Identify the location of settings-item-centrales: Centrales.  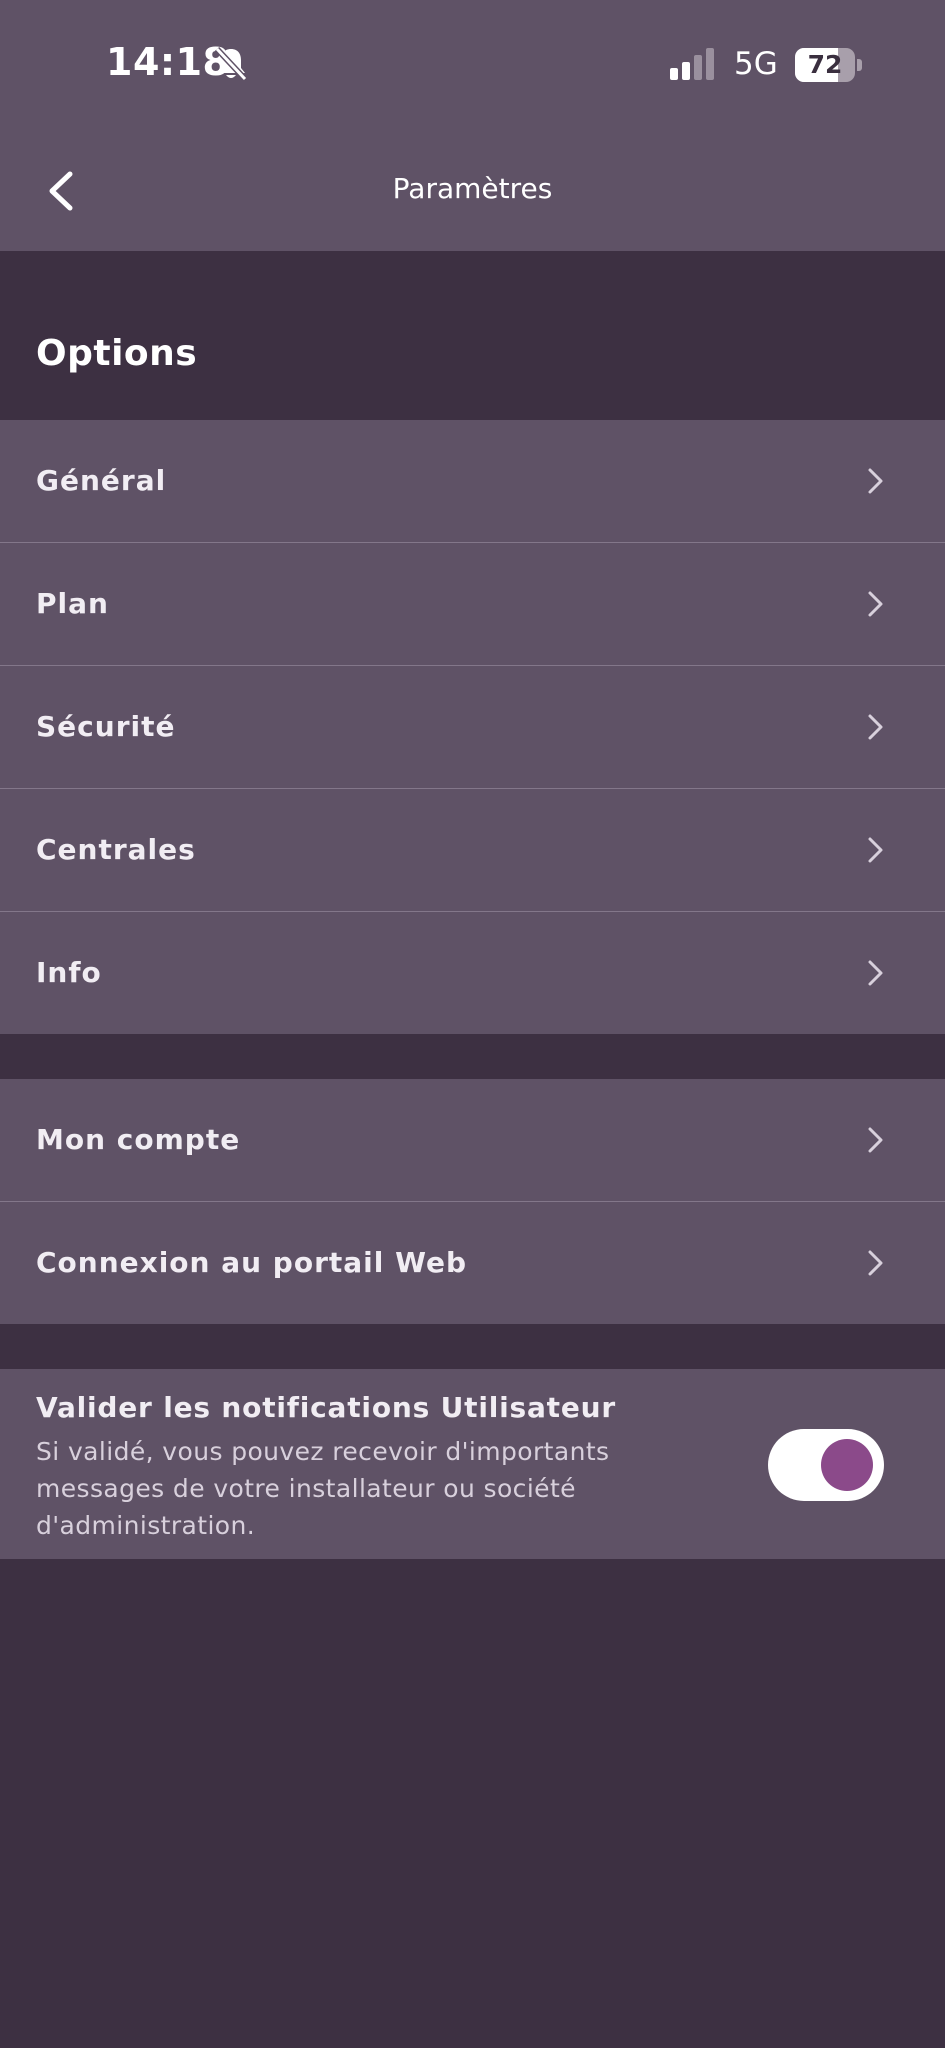
(472, 849).